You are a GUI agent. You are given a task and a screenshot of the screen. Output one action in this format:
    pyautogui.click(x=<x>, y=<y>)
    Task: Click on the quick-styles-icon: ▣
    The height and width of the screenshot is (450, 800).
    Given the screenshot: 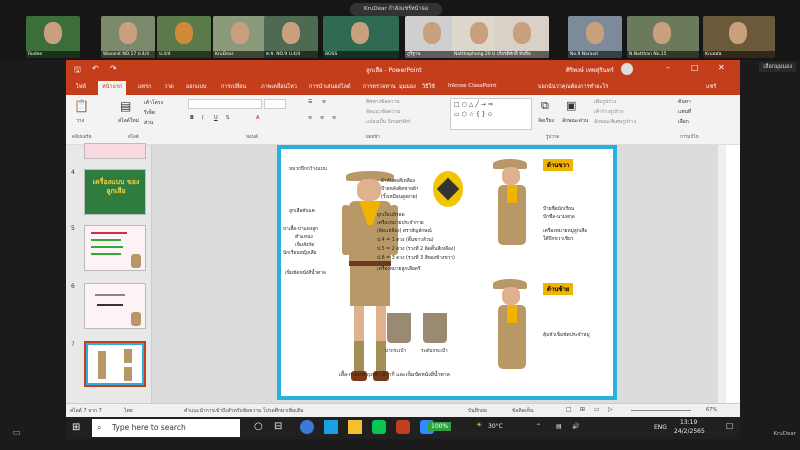 What is the action you would take?
    pyautogui.click(x=571, y=105)
    